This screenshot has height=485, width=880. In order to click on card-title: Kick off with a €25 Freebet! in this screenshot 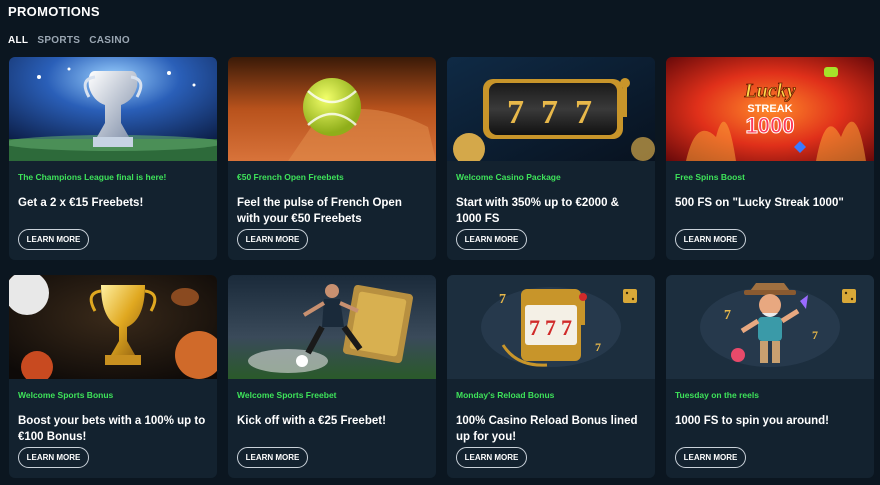, I will do `click(311, 421)`.